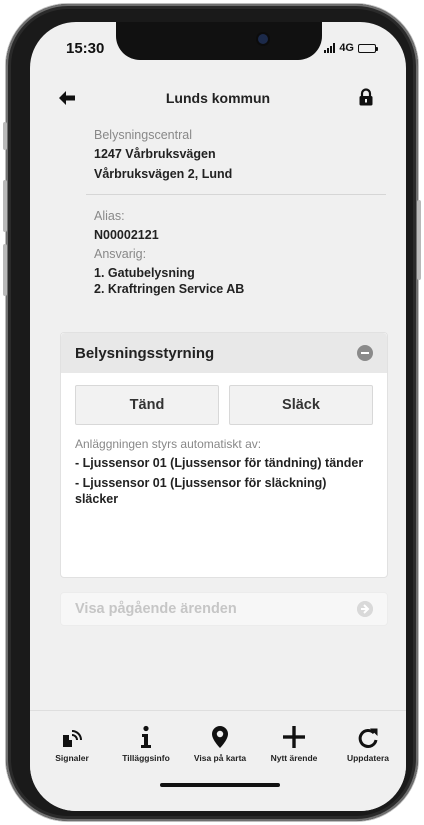  Describe the element at coordinates (365, 353) in the screenshot. I see `collapse-icon` at that location.